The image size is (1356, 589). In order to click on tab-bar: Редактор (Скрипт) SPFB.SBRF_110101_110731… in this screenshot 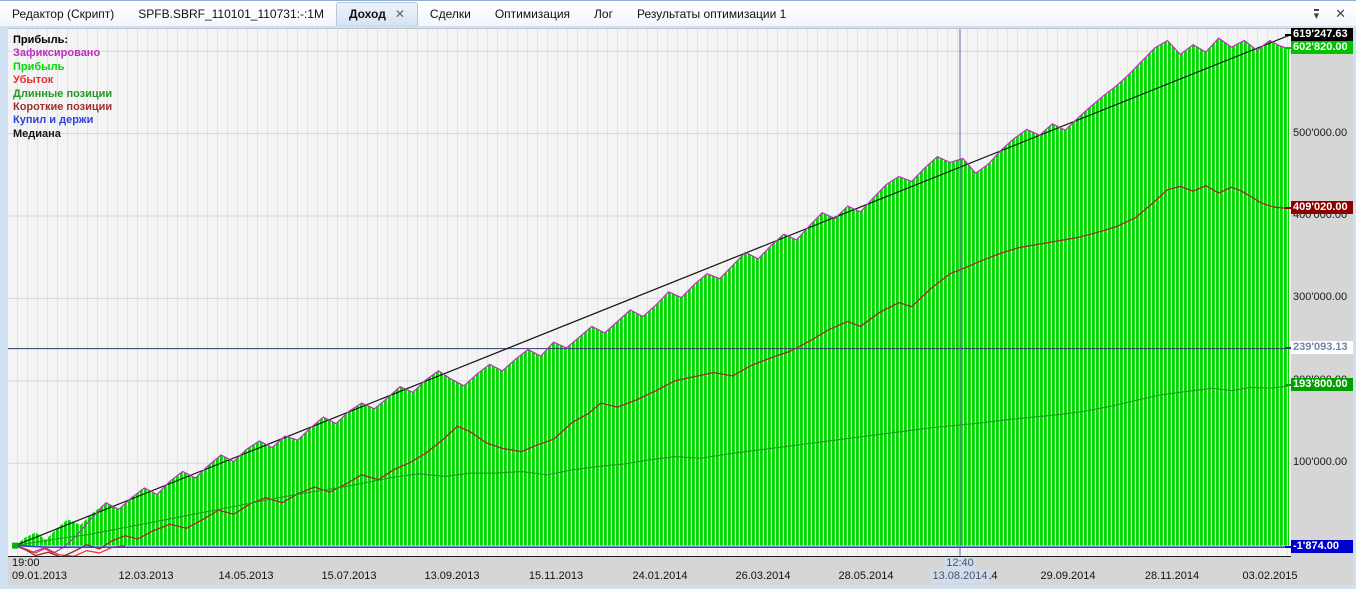, I will do `click(678, 13)`.